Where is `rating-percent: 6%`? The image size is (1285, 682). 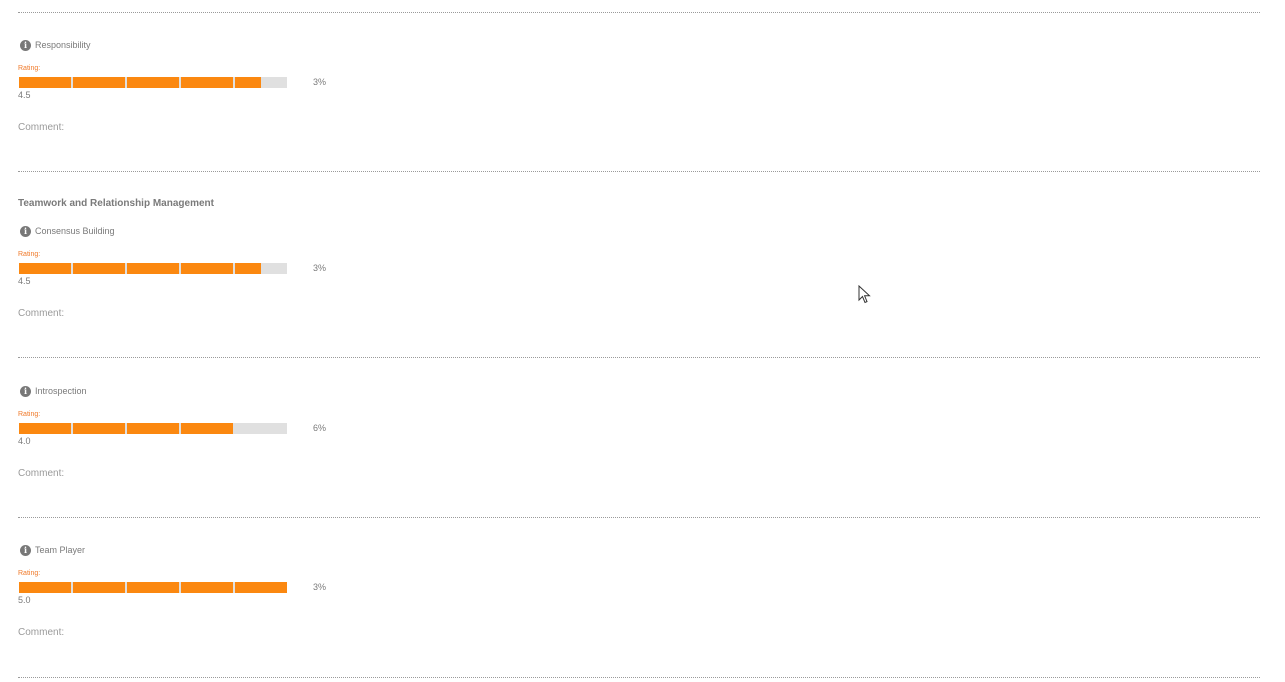 rating-percent: 6% is located at coordinates (320, 428).